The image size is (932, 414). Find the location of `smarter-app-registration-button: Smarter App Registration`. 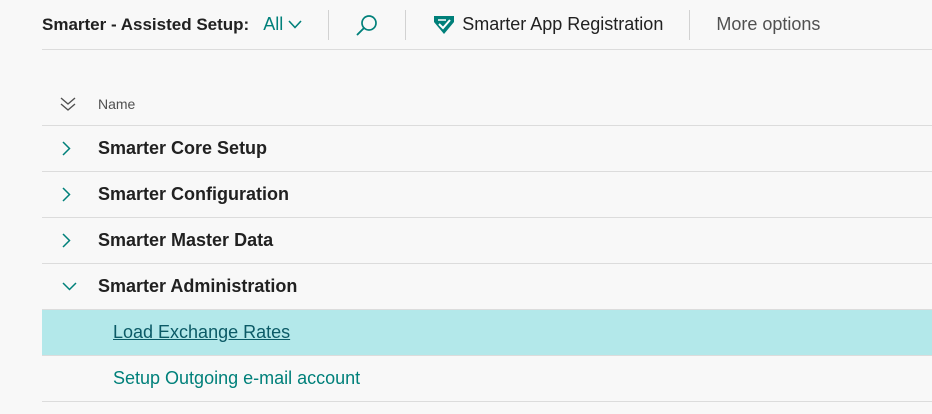

smarter-app-registration-button: Smarter App Registration is located at coordinates (547, 25).